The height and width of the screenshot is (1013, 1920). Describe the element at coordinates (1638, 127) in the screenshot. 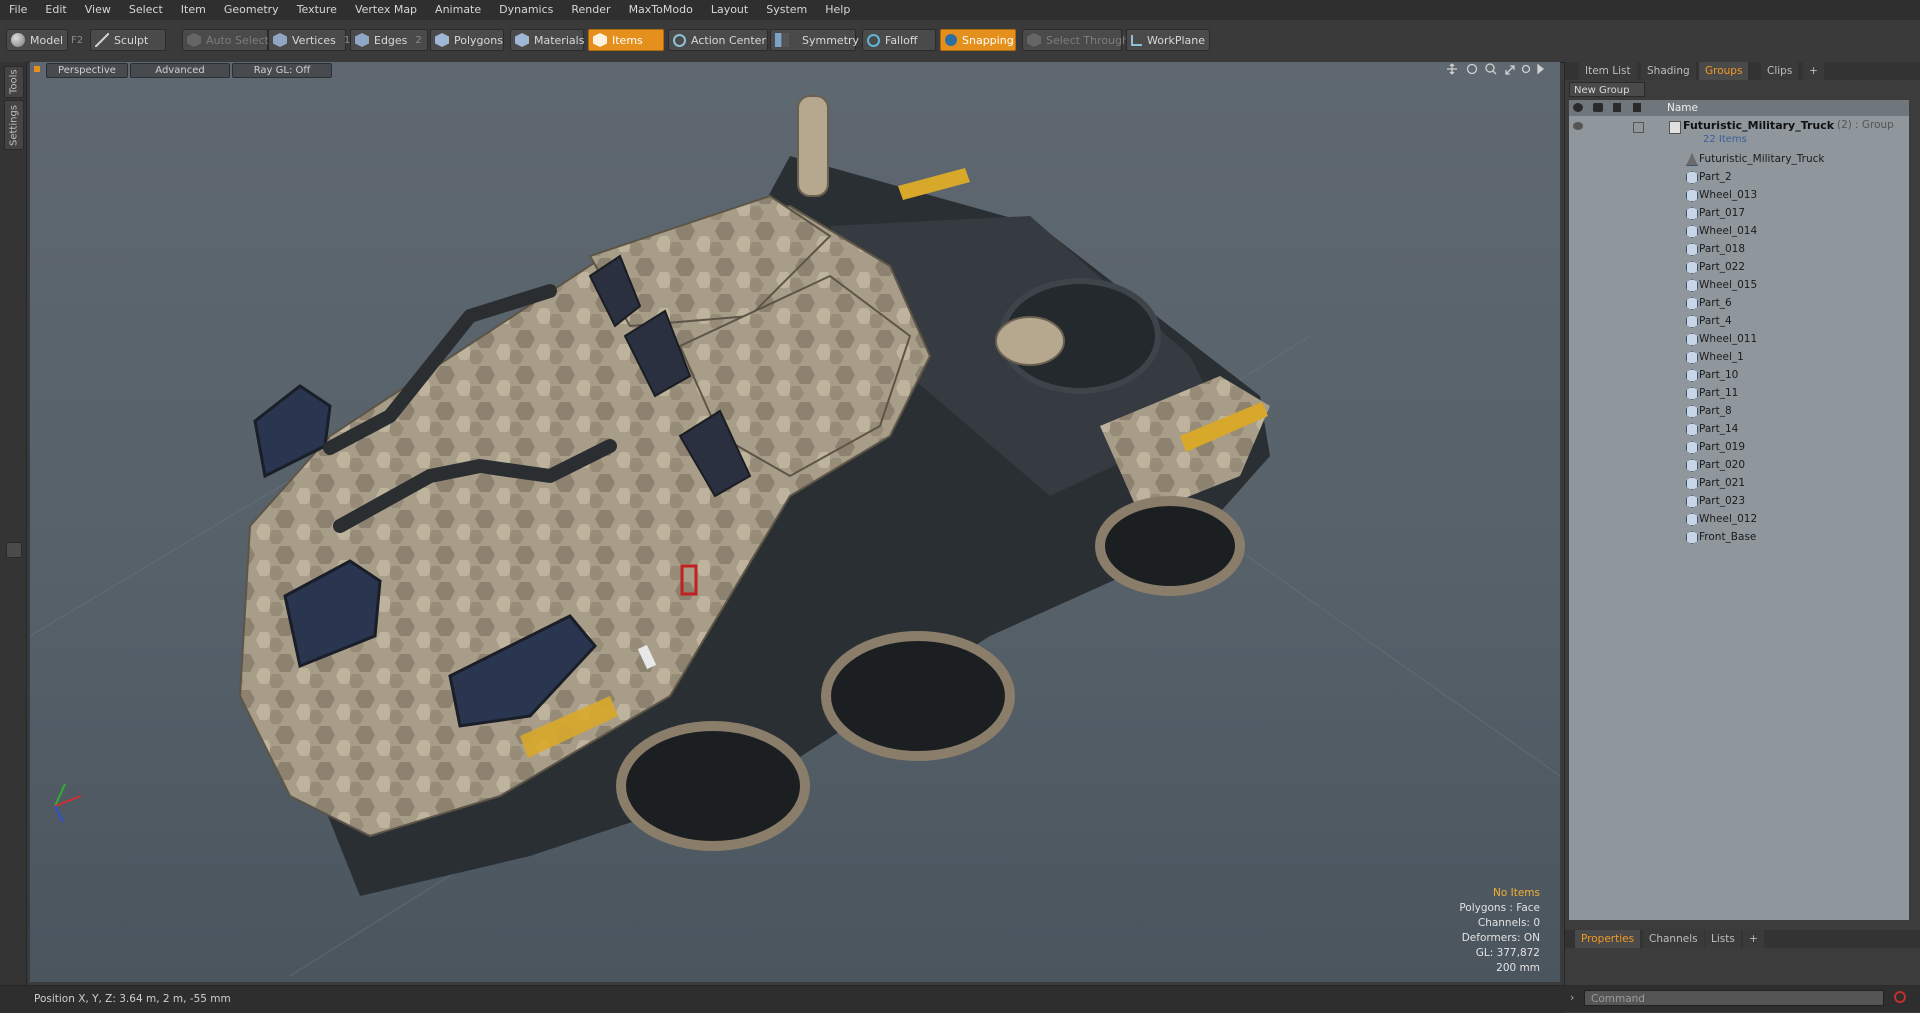

I see `group-select-box` at that location.